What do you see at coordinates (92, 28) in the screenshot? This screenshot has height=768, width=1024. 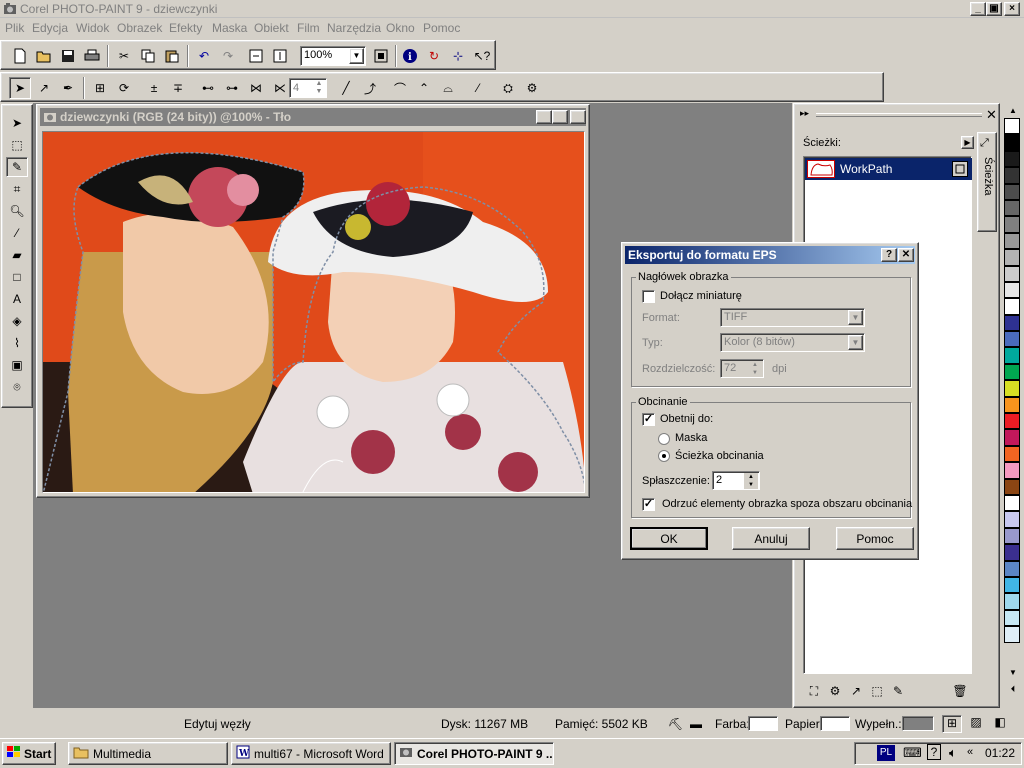 I see `menu-widok: Widok` at bounding box center [92, 28].